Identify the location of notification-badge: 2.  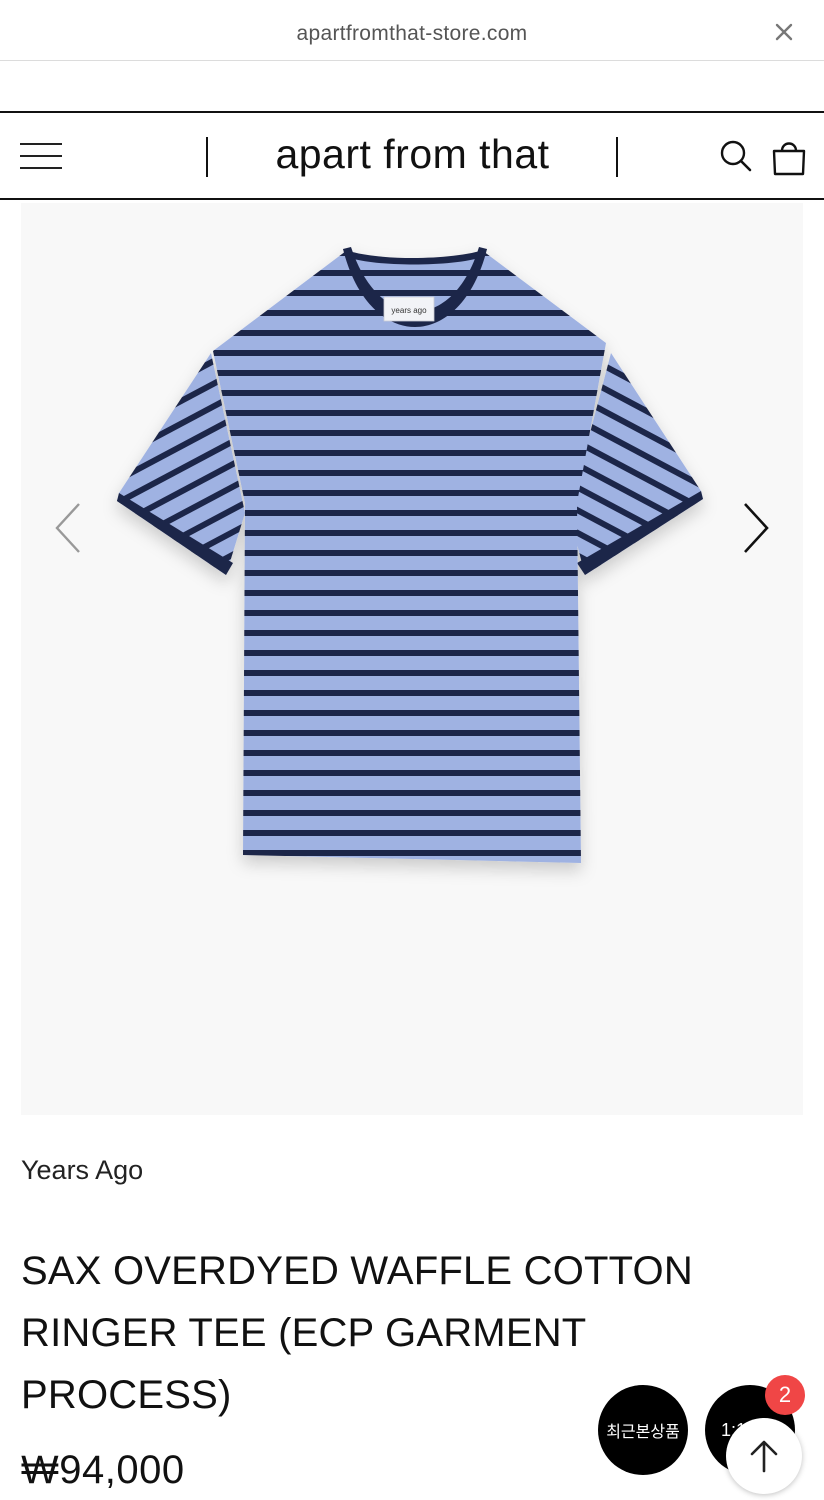
(785, 1395).